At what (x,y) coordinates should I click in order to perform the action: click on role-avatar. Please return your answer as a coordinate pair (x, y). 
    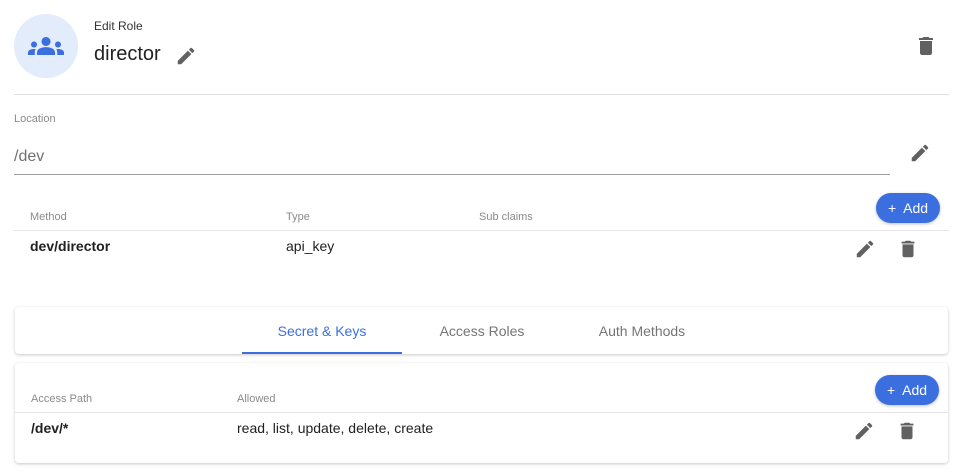
    Looking at the image, I should click on (46, 46).